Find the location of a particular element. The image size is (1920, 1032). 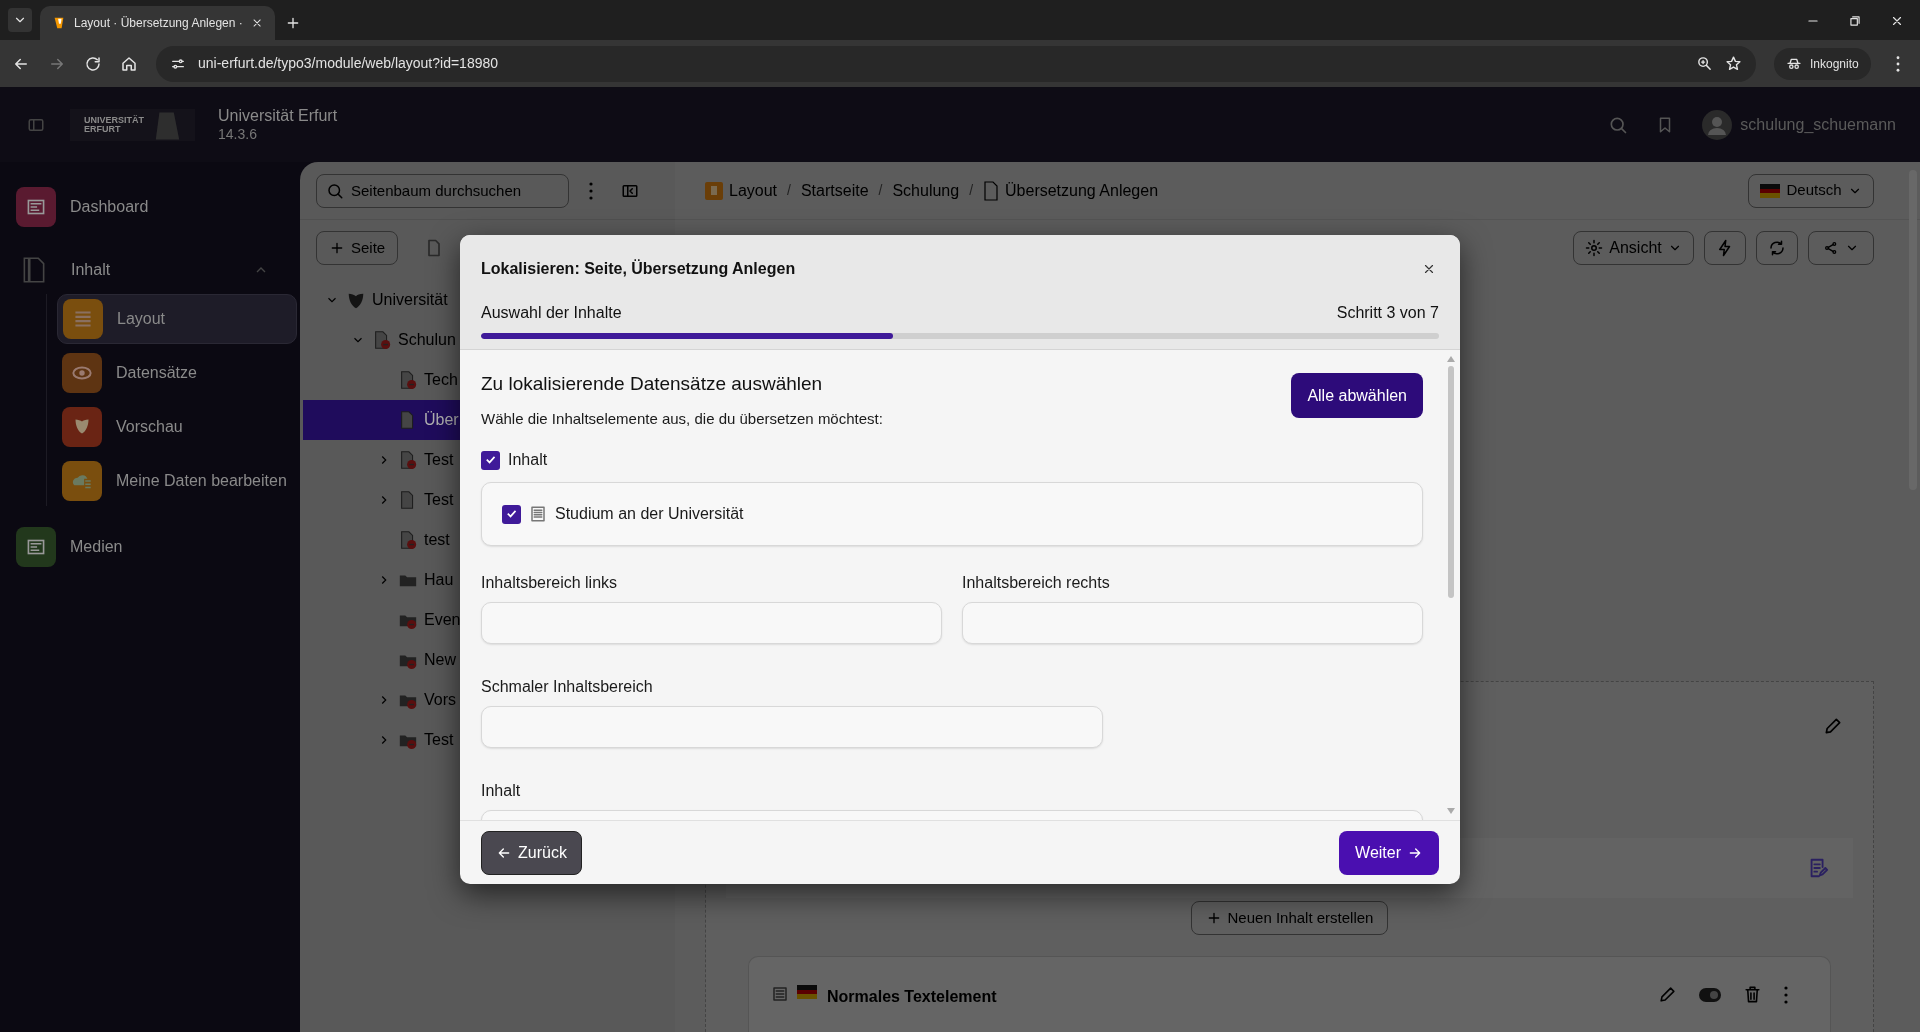

group-label: Inhalt is located at coordinates (528, 460).